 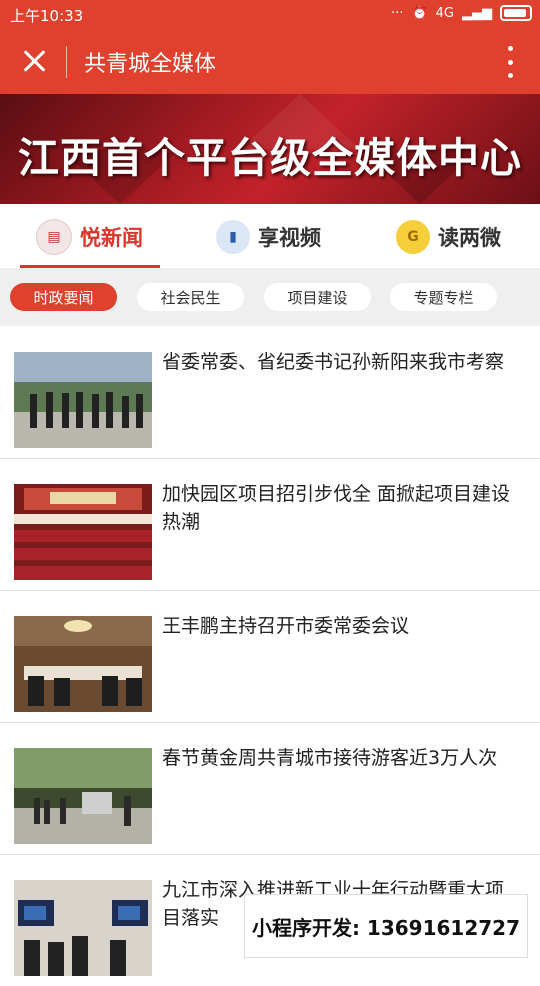 I want to click on status-icons: ··· ⏰ 4G ▂▄▆, so click(x=461, y=13).